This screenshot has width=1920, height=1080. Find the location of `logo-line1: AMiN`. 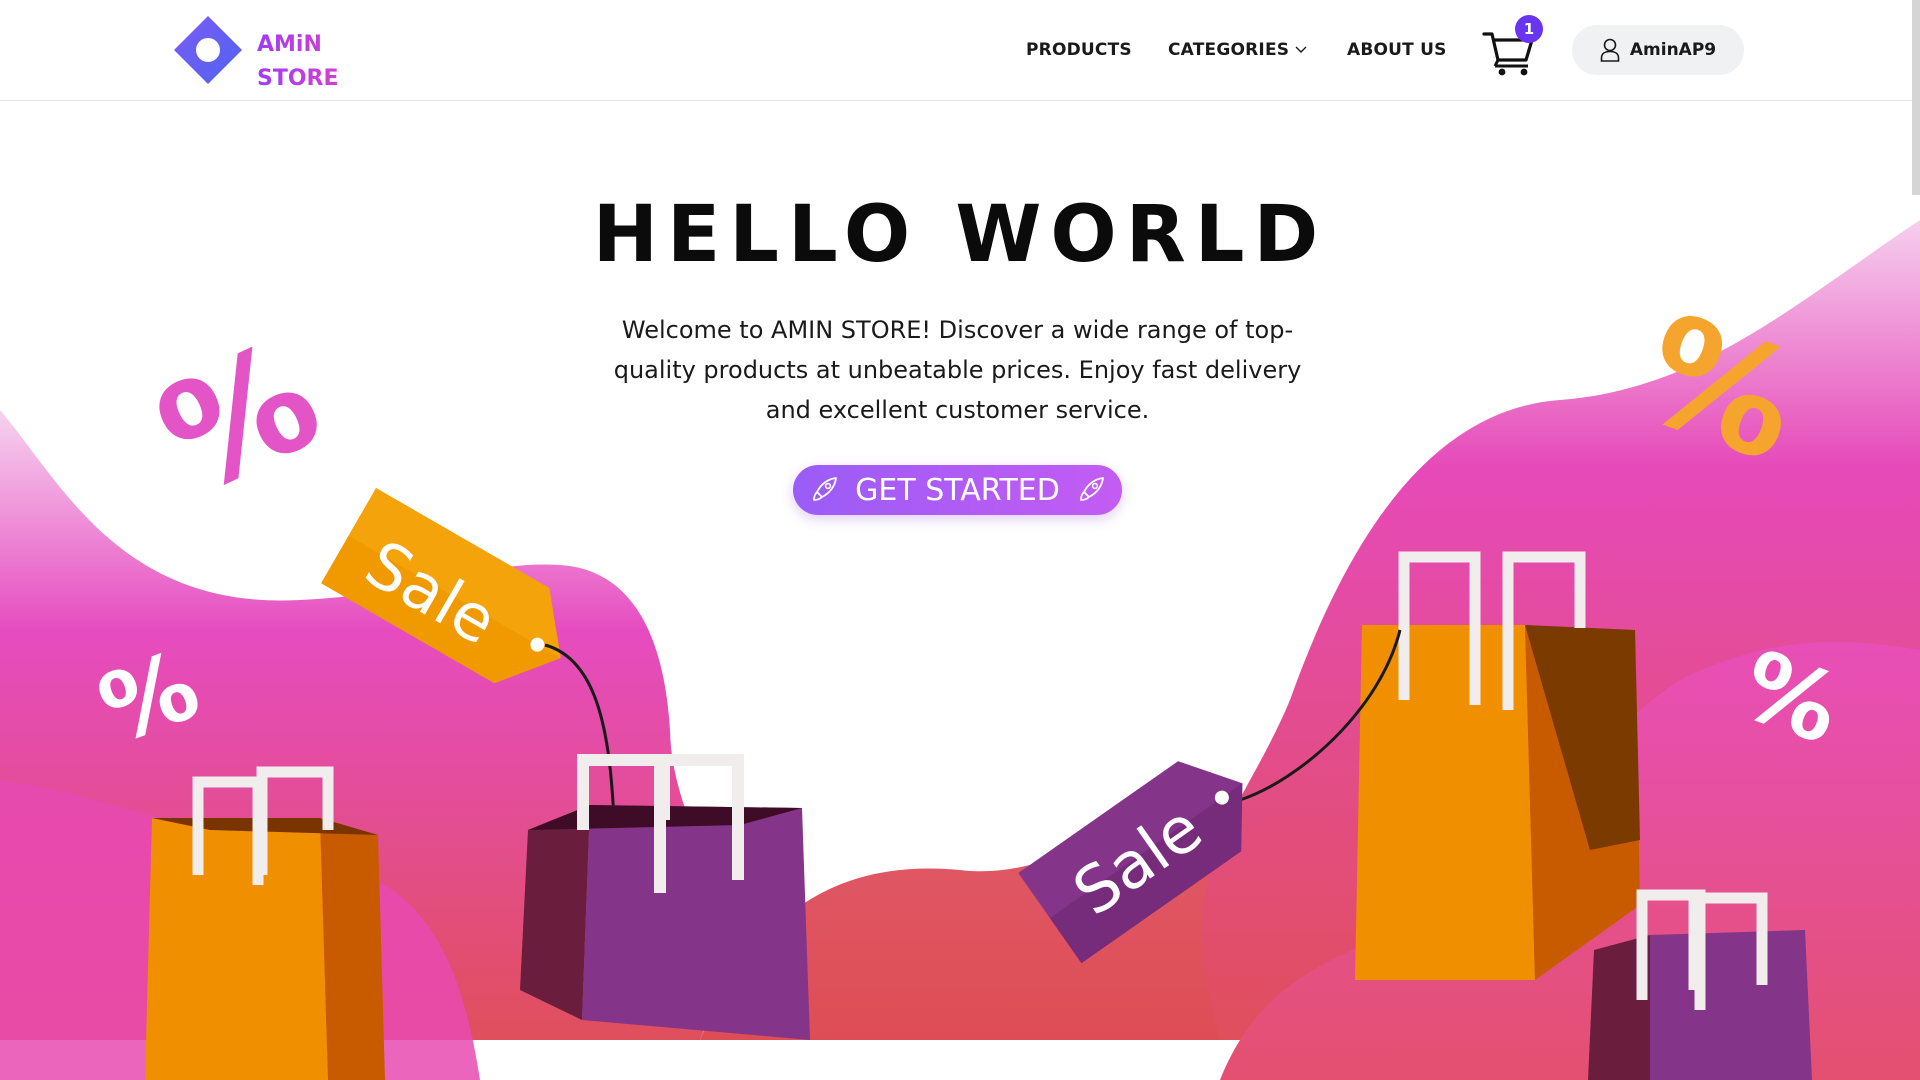

logo-line1: AMiN is located at coordinates (289, 44).